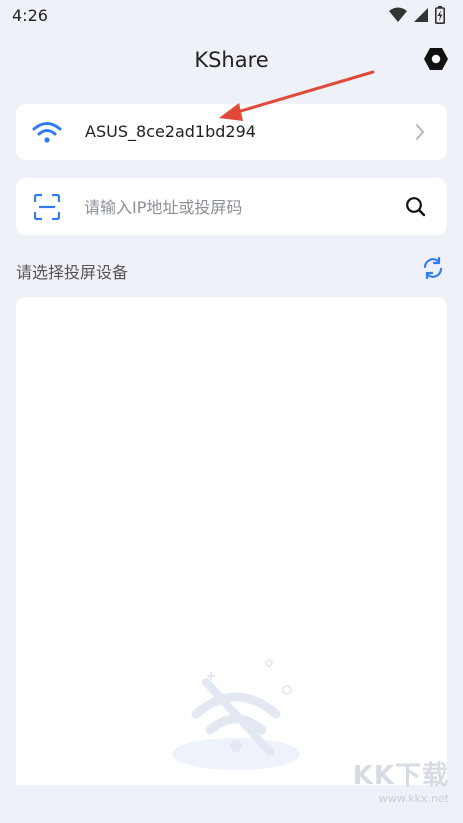 This screenshot has height=823, width=463. I want to click on watermark-text: KK下载, so click(400, 776).